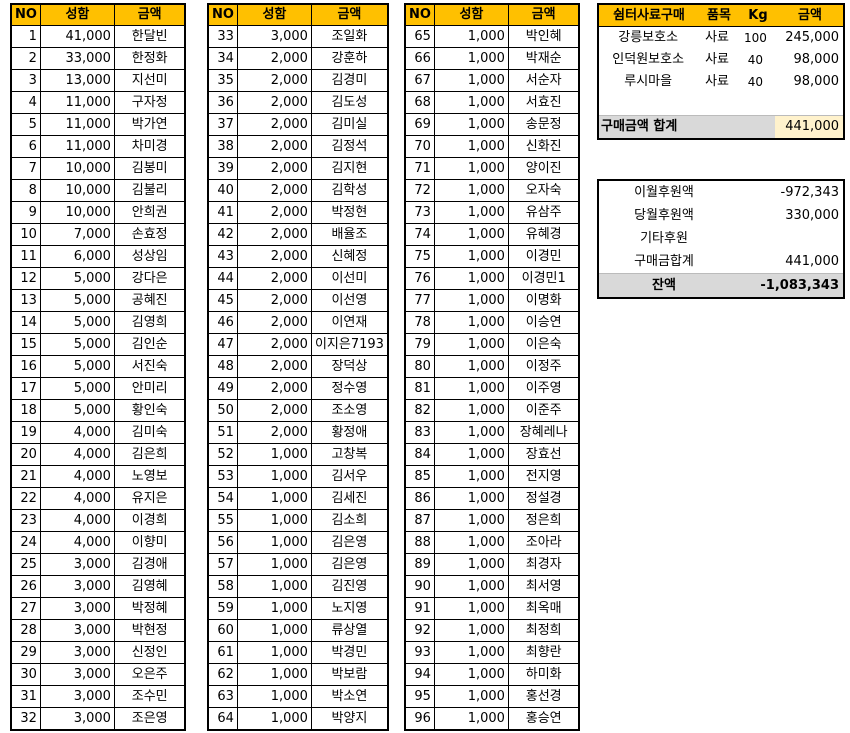 Image resolution: width=850 pixels, height=733 pixels. What do you see at coordinates (543, 432) in the screenshot?
I see `donor-name: 장혜레나` at bounding box center [543, 432].